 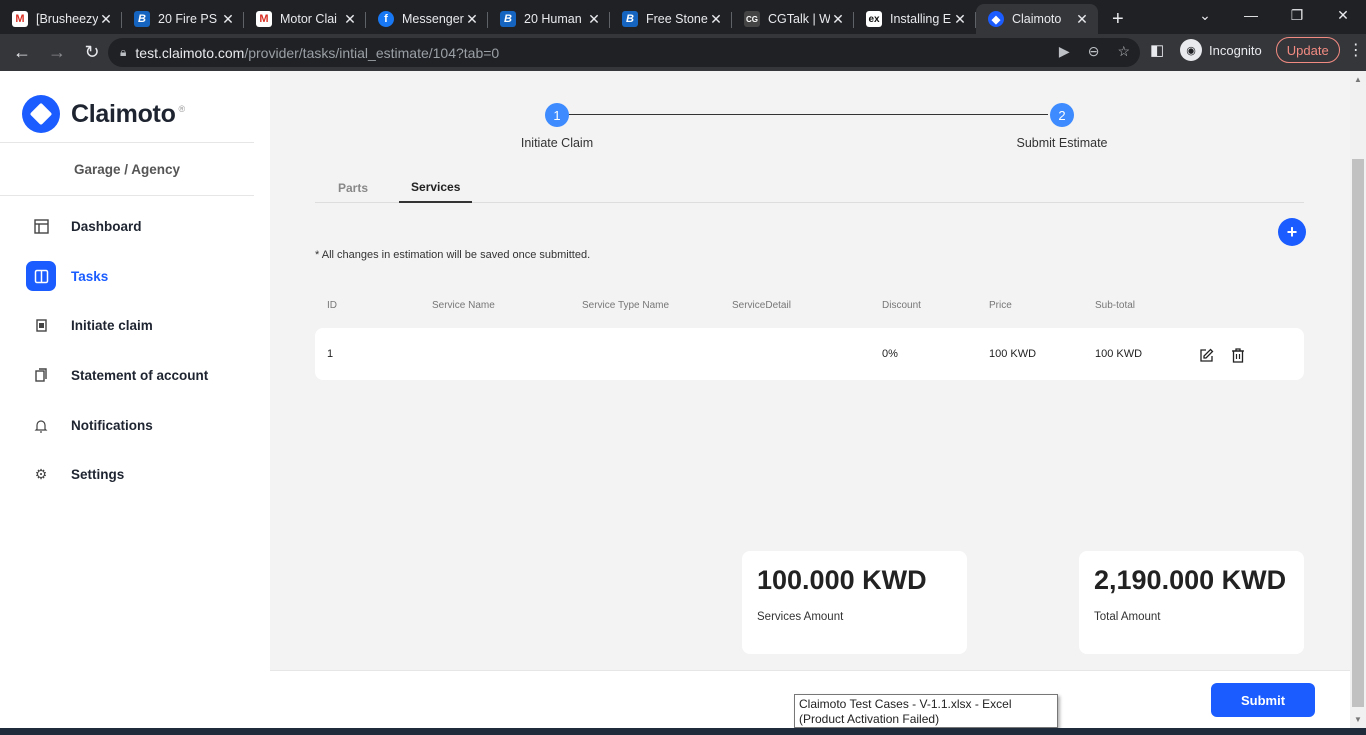 What do you see at coordinates (127, 277) in the screenshot?
I see `sidebar-item-tasks: Tasks` at bounding box center [127, 277].